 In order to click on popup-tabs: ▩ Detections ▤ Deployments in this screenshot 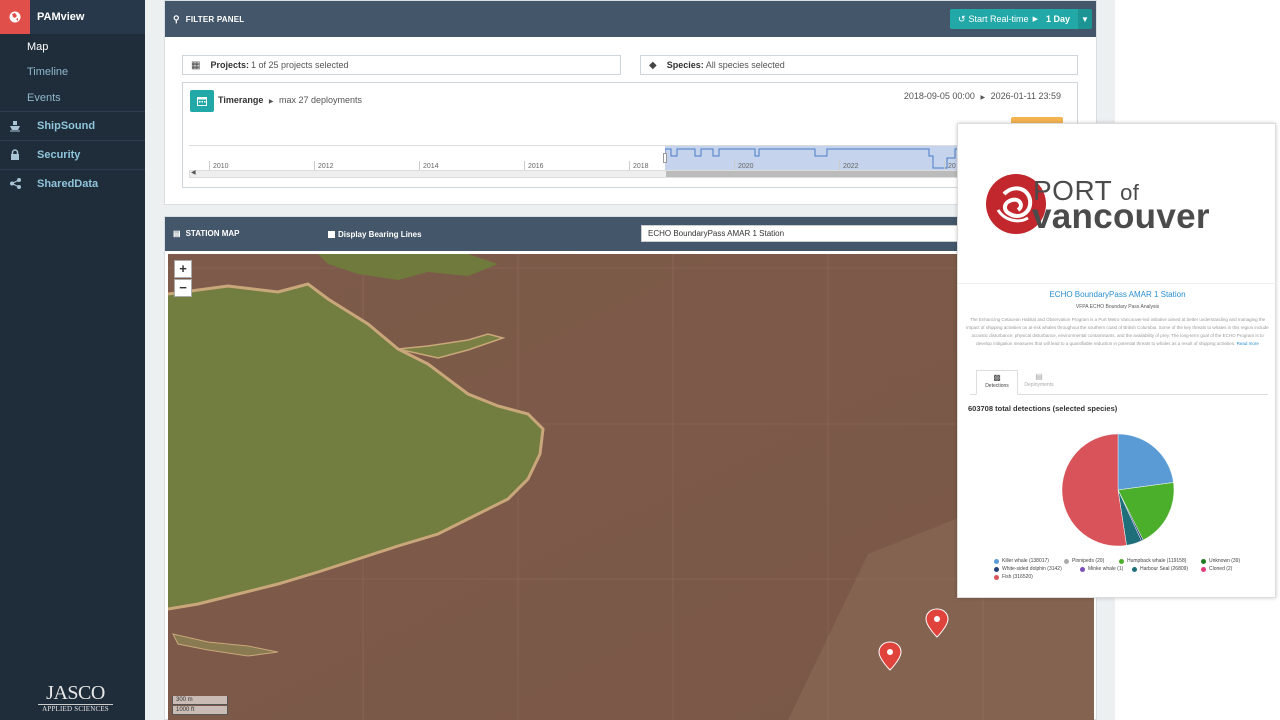, I will do `click(1119, 382)`.